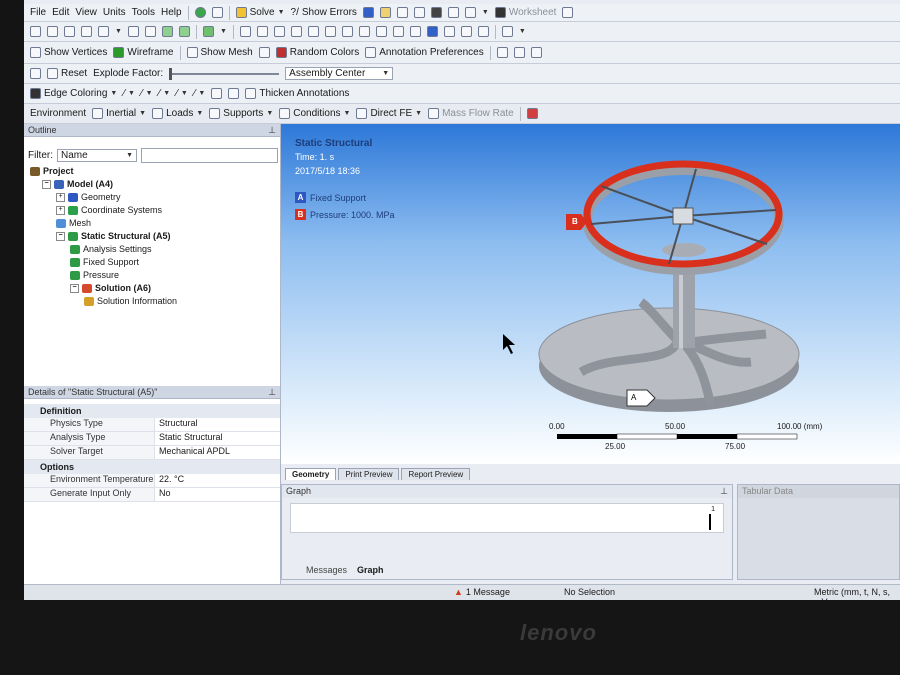  Describe the element at coordinates (347, 31) in the screenshot. I see `magnifier-icon` at that location.